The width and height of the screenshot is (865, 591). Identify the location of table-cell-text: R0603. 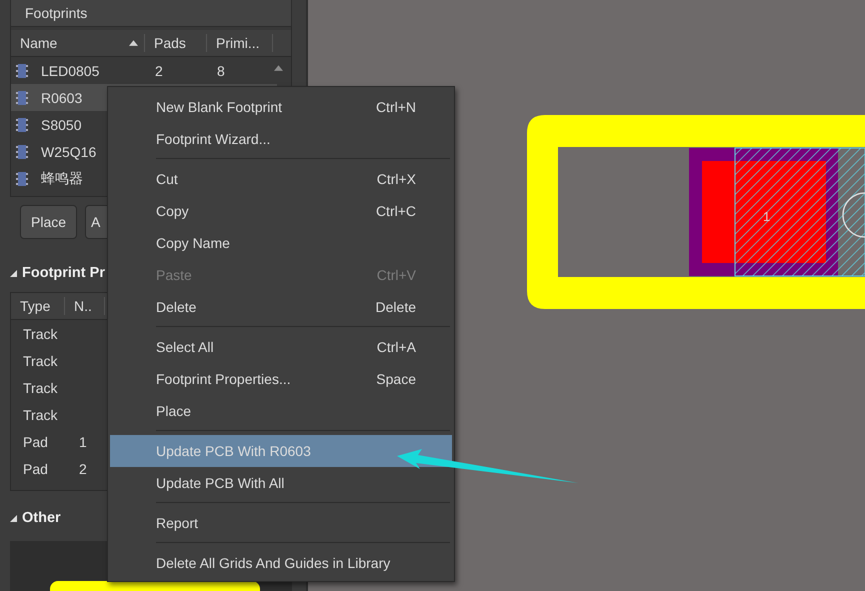
(62, 98).